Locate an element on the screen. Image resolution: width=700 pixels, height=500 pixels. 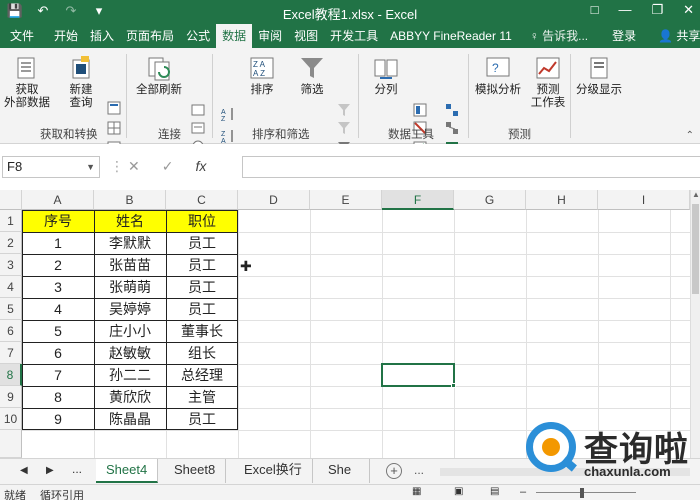
table-cell: 陈晶晶 is located at coordinates (130, 419).